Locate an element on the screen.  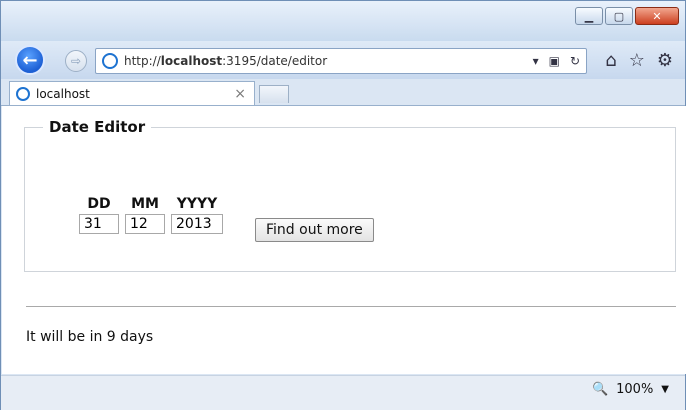
new-tab-button is located at coordinates (274, 94).